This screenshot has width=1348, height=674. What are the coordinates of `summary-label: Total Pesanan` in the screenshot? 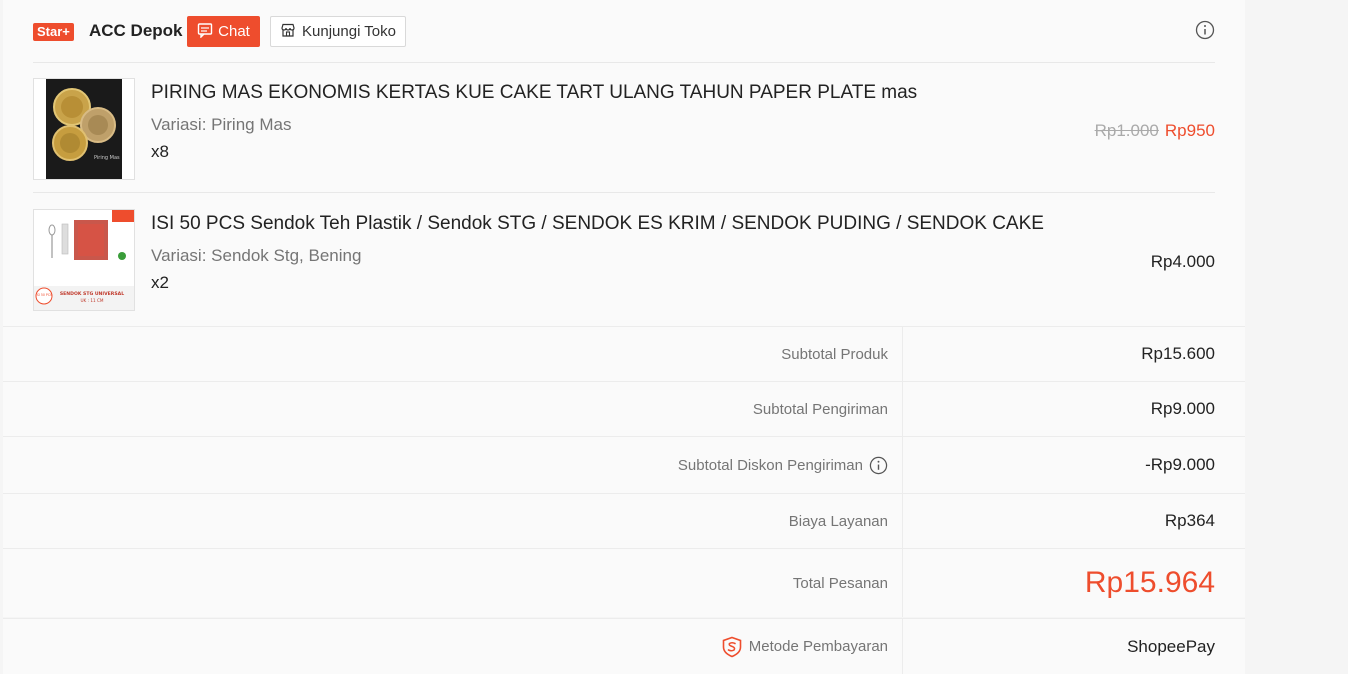 It's located at (840, 583).